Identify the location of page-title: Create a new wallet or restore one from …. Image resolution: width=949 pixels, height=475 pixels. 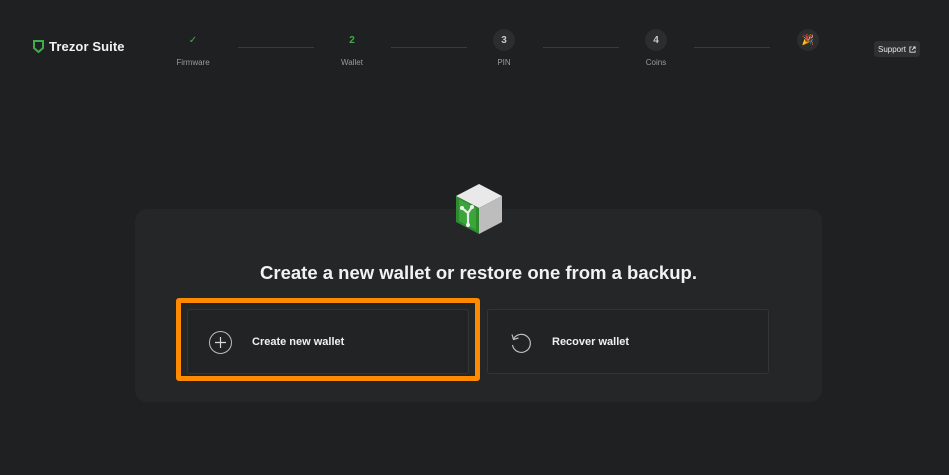
(478, 272).